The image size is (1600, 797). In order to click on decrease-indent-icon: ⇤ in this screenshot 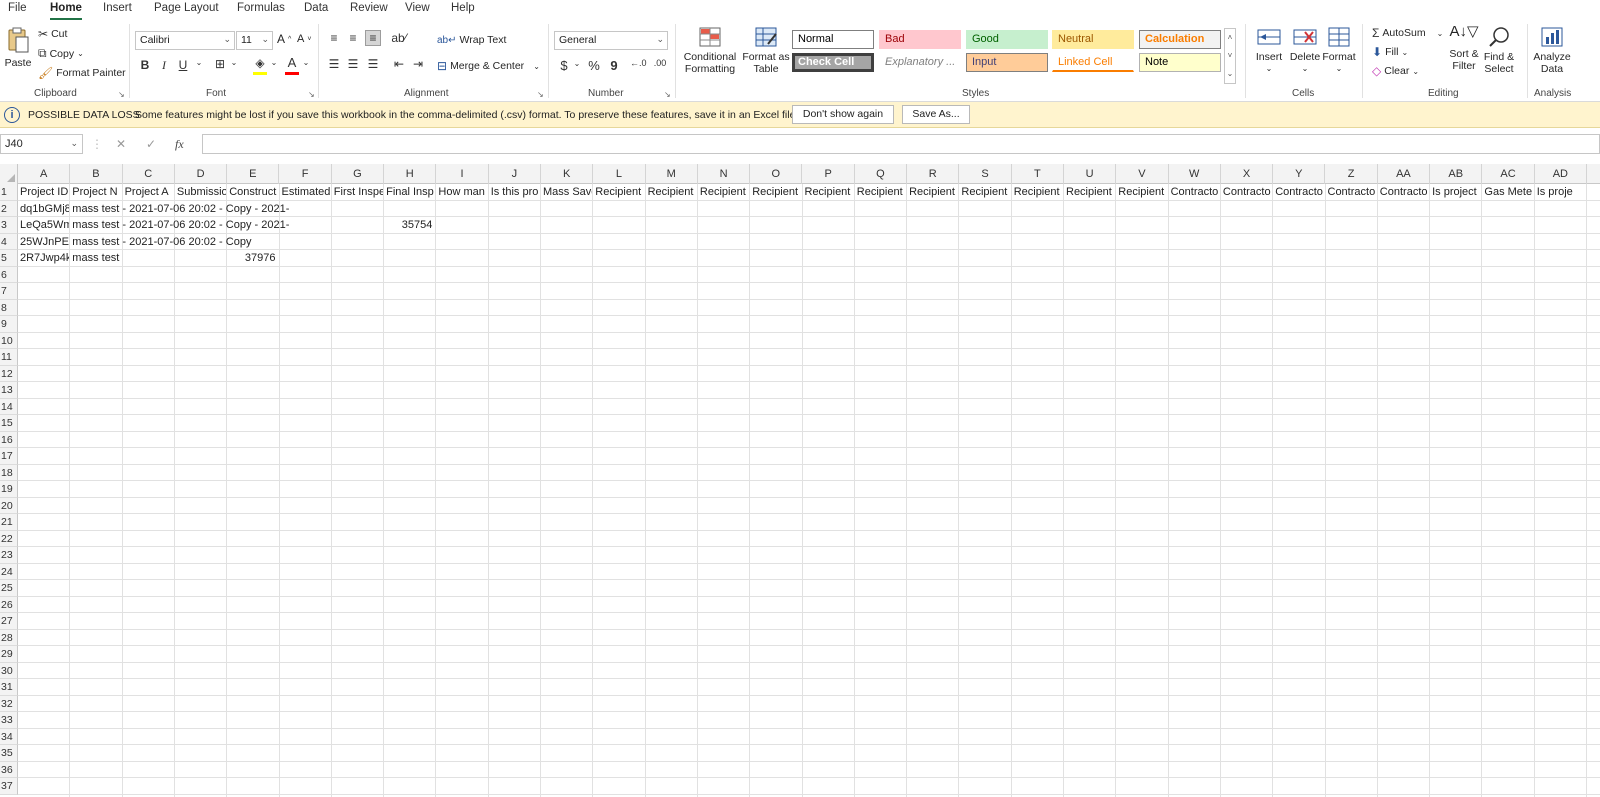, I will do `click(399, 64)`.